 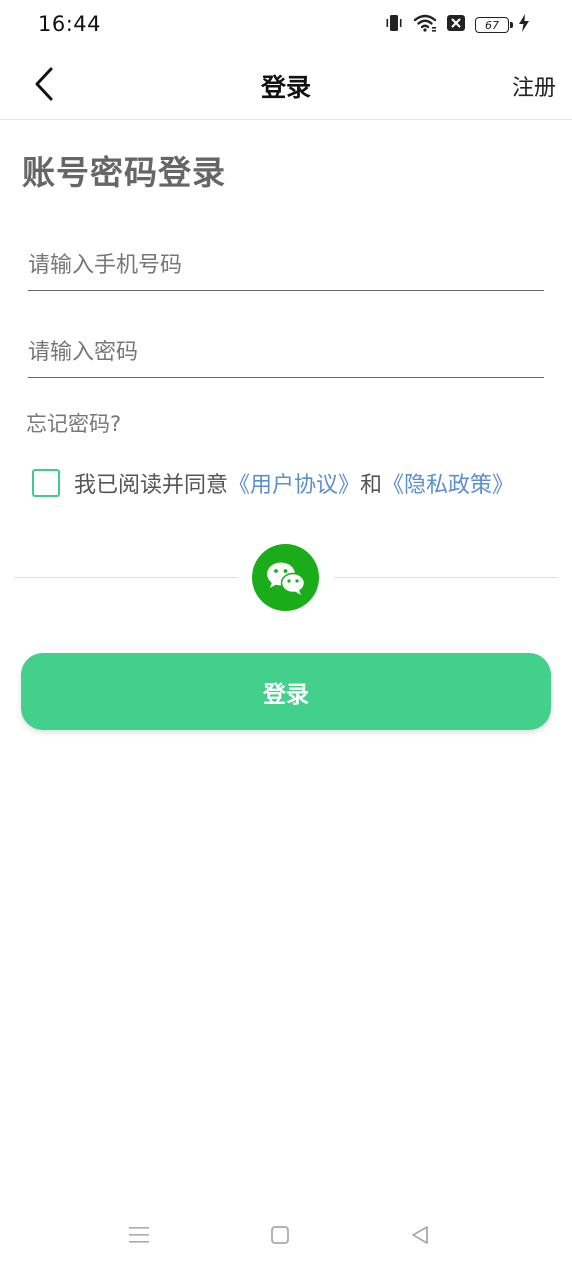 I want to click on login-button: 登录, so click(x=286, y=691).